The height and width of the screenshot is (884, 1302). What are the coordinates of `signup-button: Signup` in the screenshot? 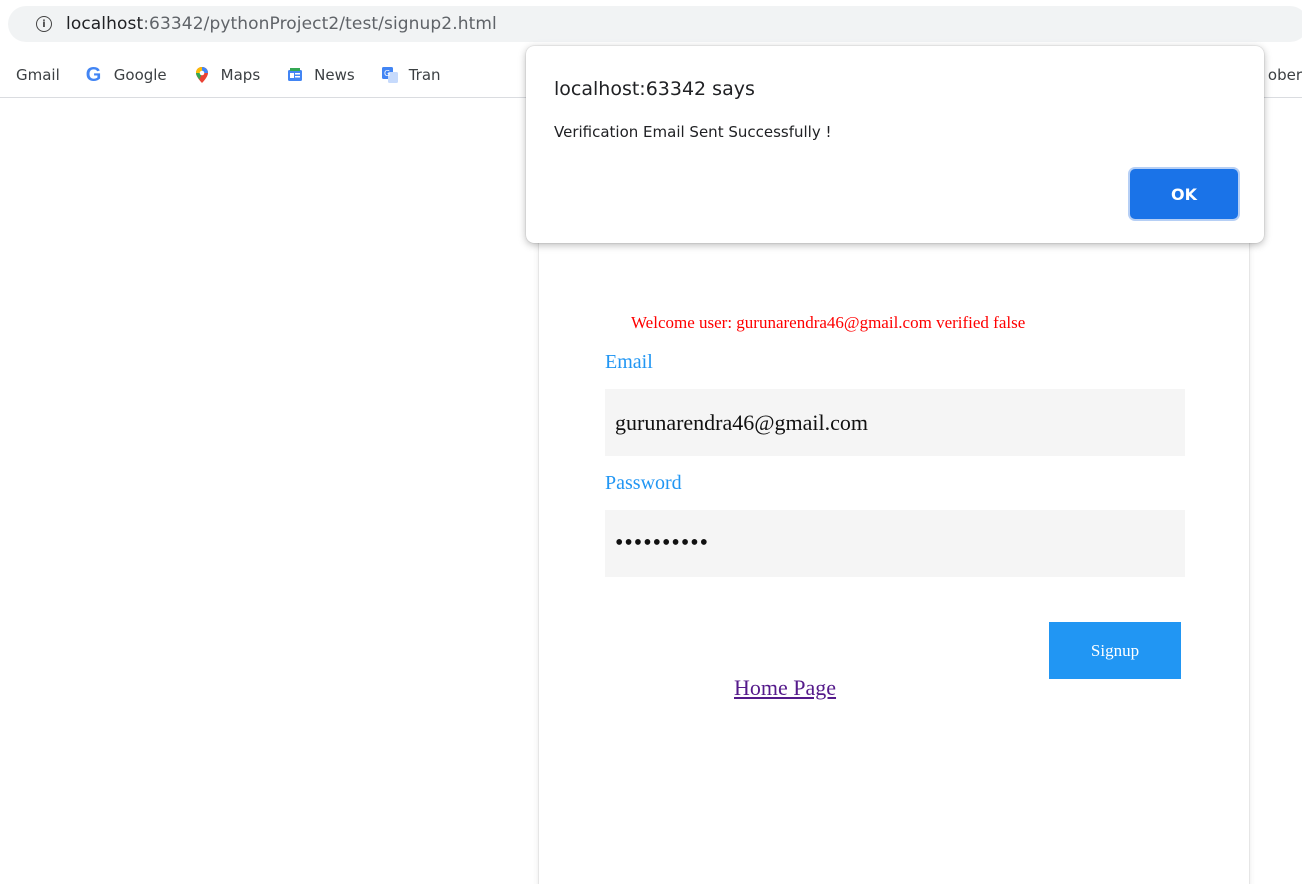 It's located at (1115, 650).